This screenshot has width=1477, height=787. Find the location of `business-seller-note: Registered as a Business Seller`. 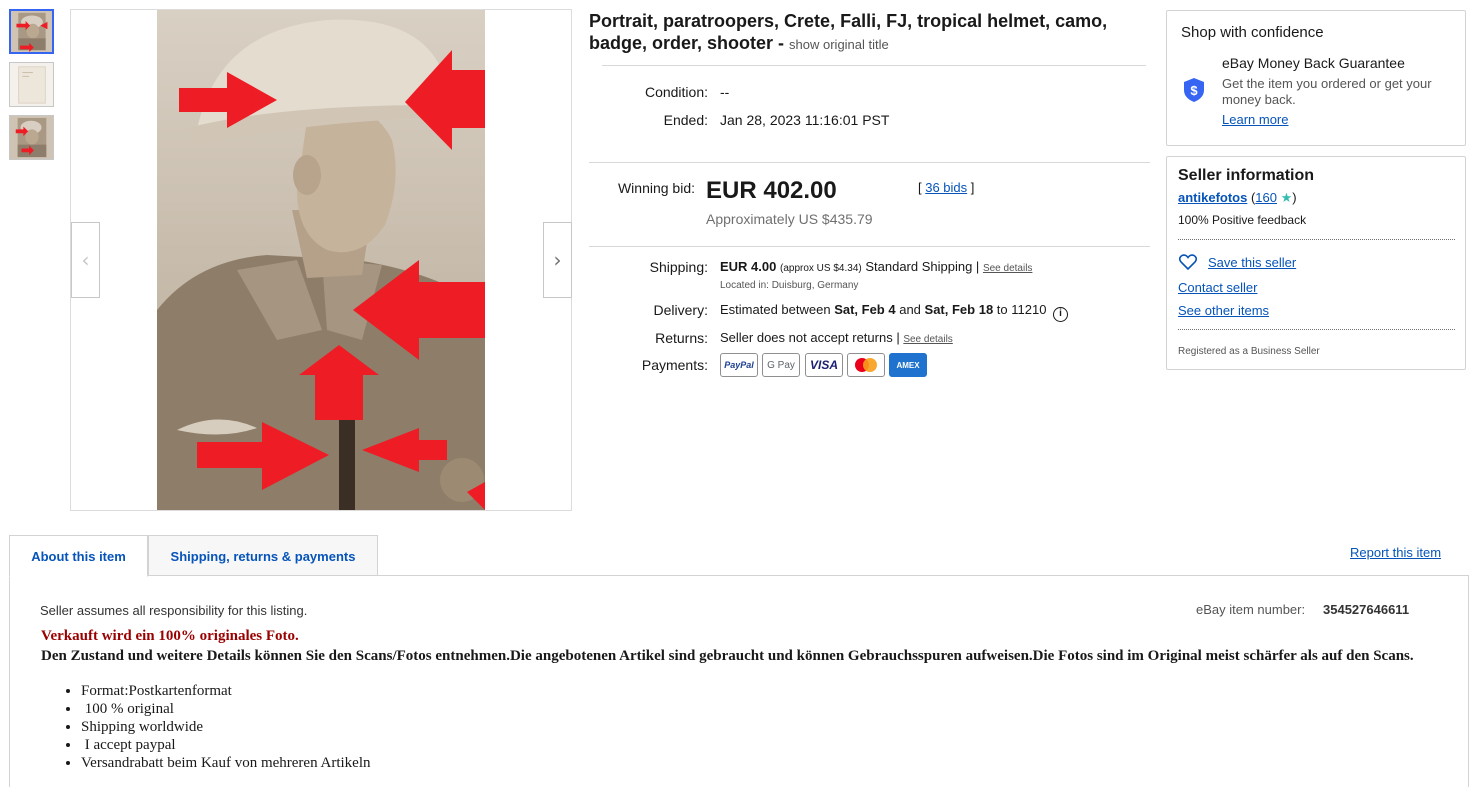

business-seller-note: Registered as a Business Seller is located at coordinates (1249, 351).